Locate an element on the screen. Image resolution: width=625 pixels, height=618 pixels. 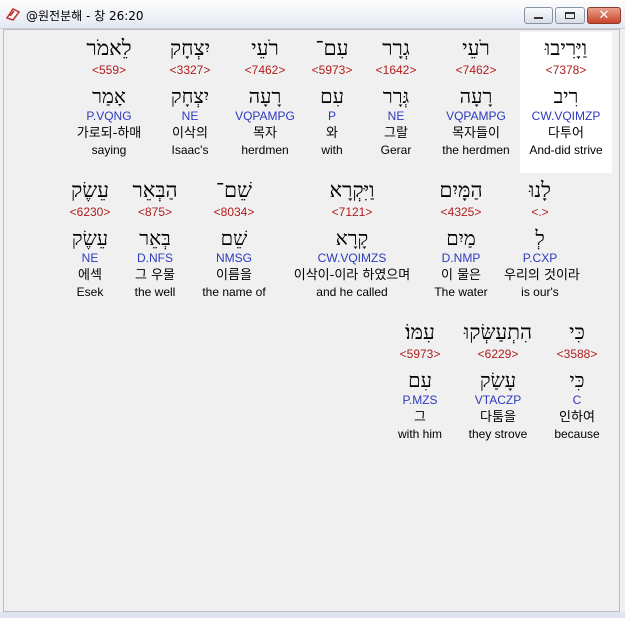
word-cell: רֹעֵי <7462> רָעָה VQPAMPG 목자 herdmen is located at coordinates (265, 96).